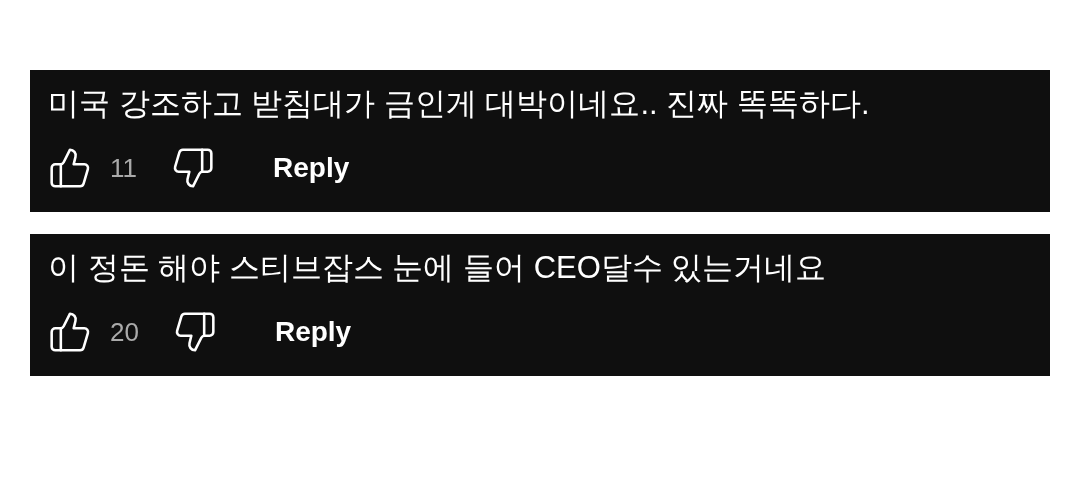 The image size is (1080, 485). What do you see at coordinates (438, 268) in the screenshot?
I see `comment-text: 이 정돈 해야 스티브잡스 눈에 들어 CEO달수 있는거네요` at bounding box center [438, 268].